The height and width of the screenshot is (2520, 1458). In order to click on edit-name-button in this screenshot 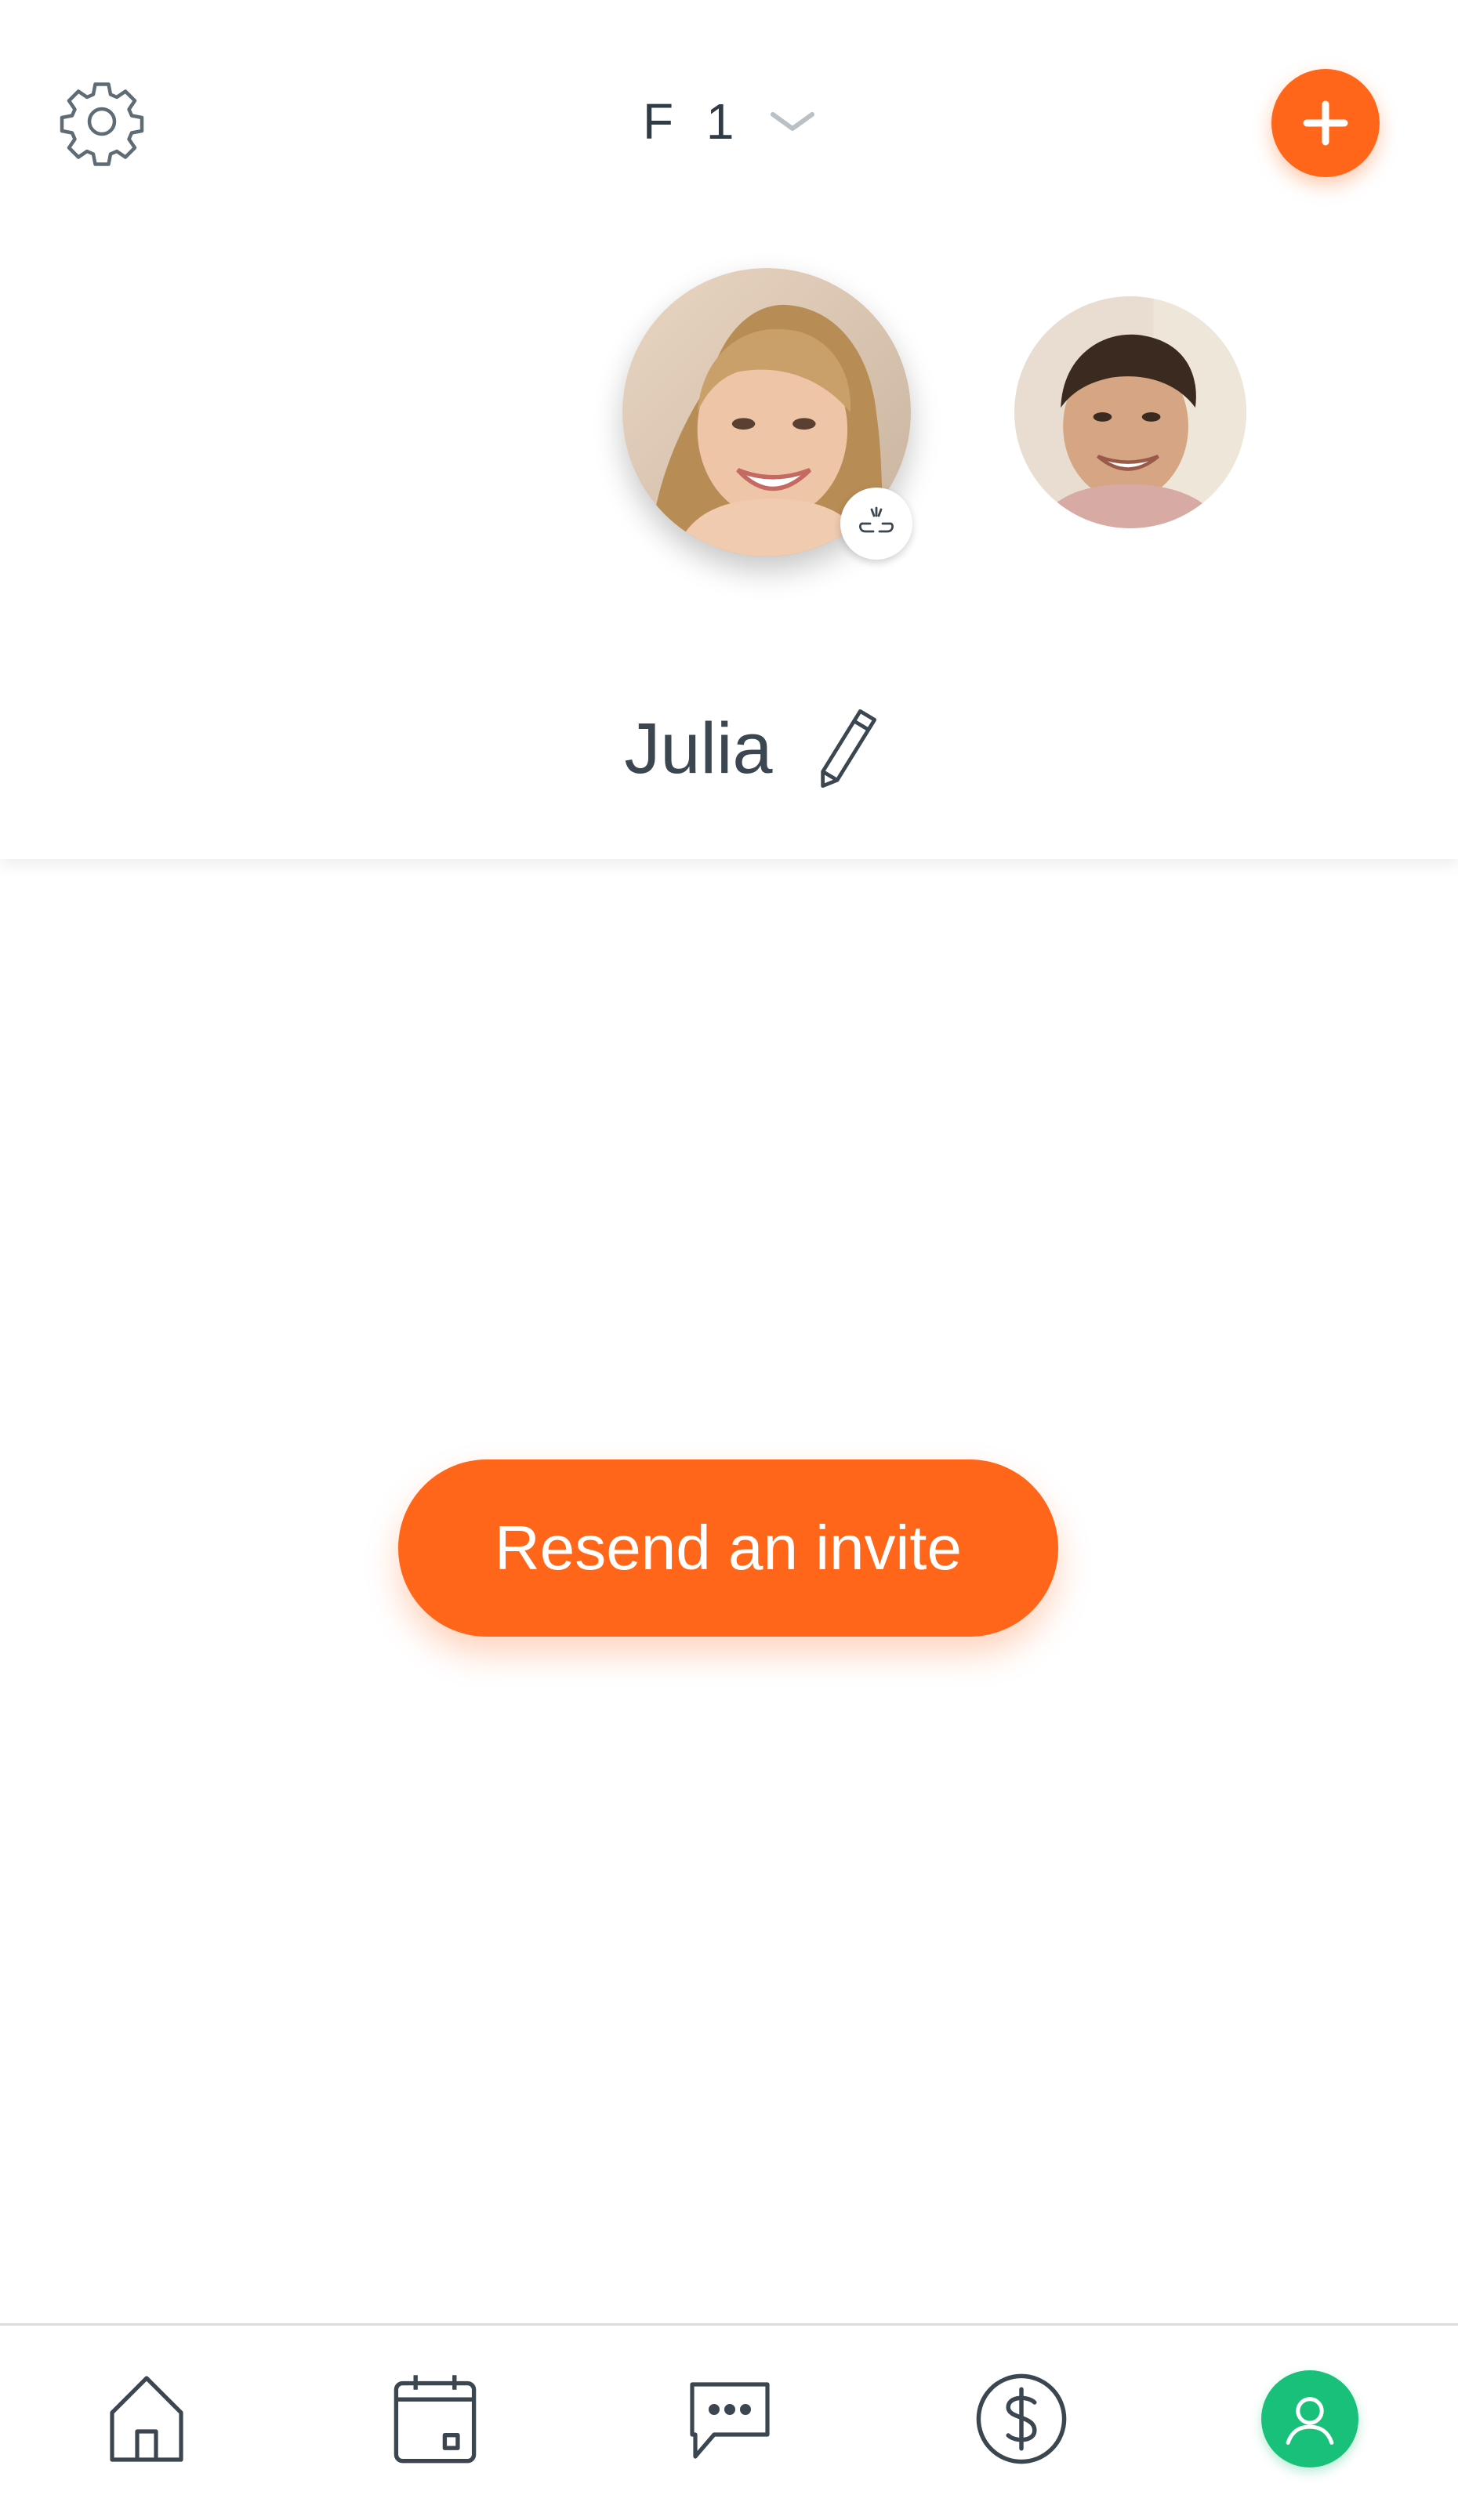, I will do `click(846, 748)`.